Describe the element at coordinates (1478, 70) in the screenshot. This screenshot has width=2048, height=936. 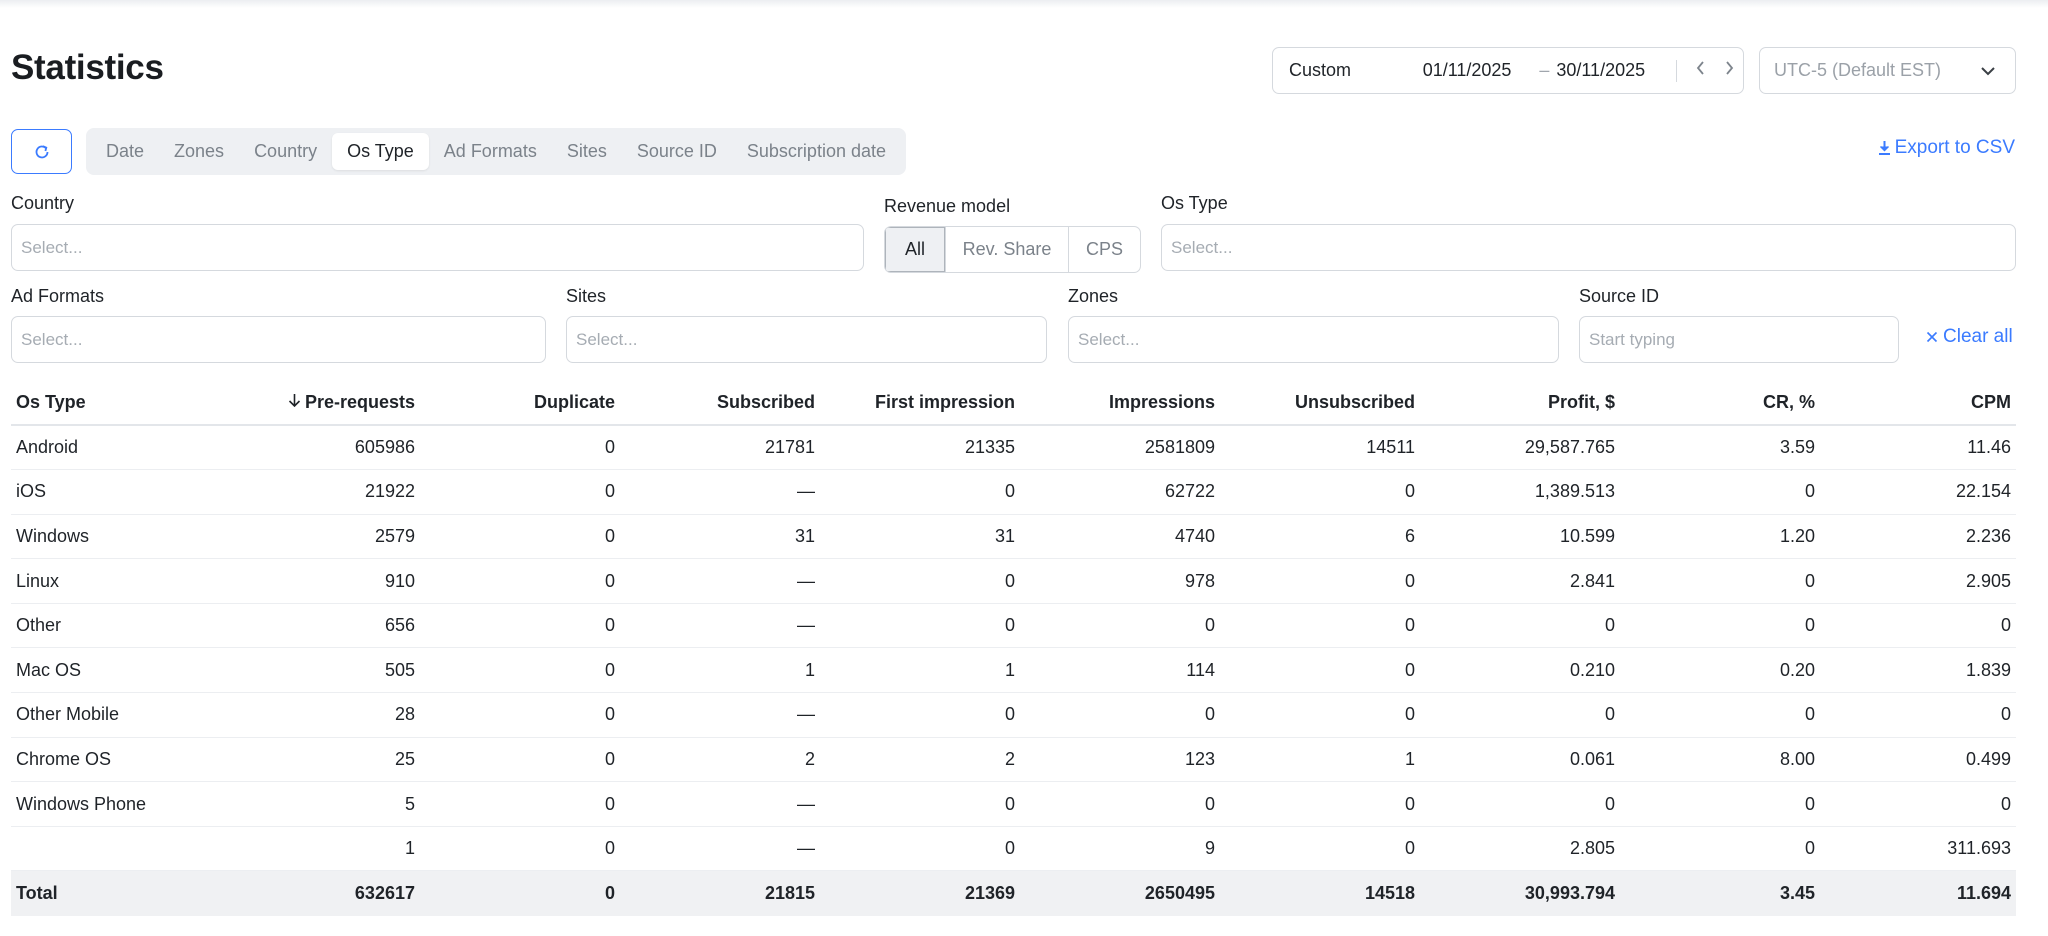
I see `date-from: 01/11/2025` at that location.